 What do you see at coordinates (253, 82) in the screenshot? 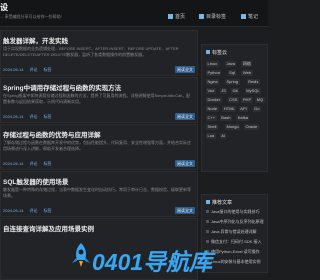
I see `tag-item: Redis` at bounding box center [253, 82].